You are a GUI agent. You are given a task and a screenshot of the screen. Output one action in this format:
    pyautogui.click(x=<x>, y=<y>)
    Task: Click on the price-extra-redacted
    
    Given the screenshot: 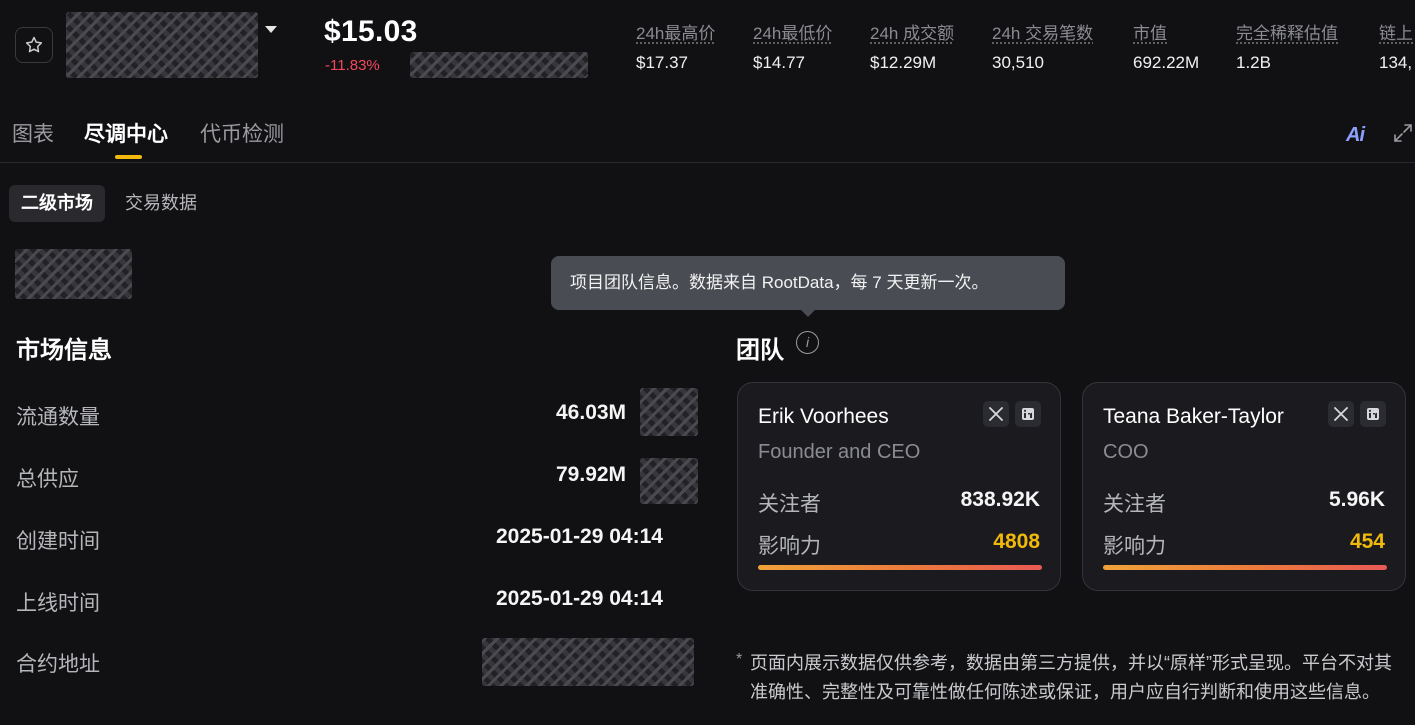 What is the action you would take?
    pyautogui.click(x=499, y=65)
    